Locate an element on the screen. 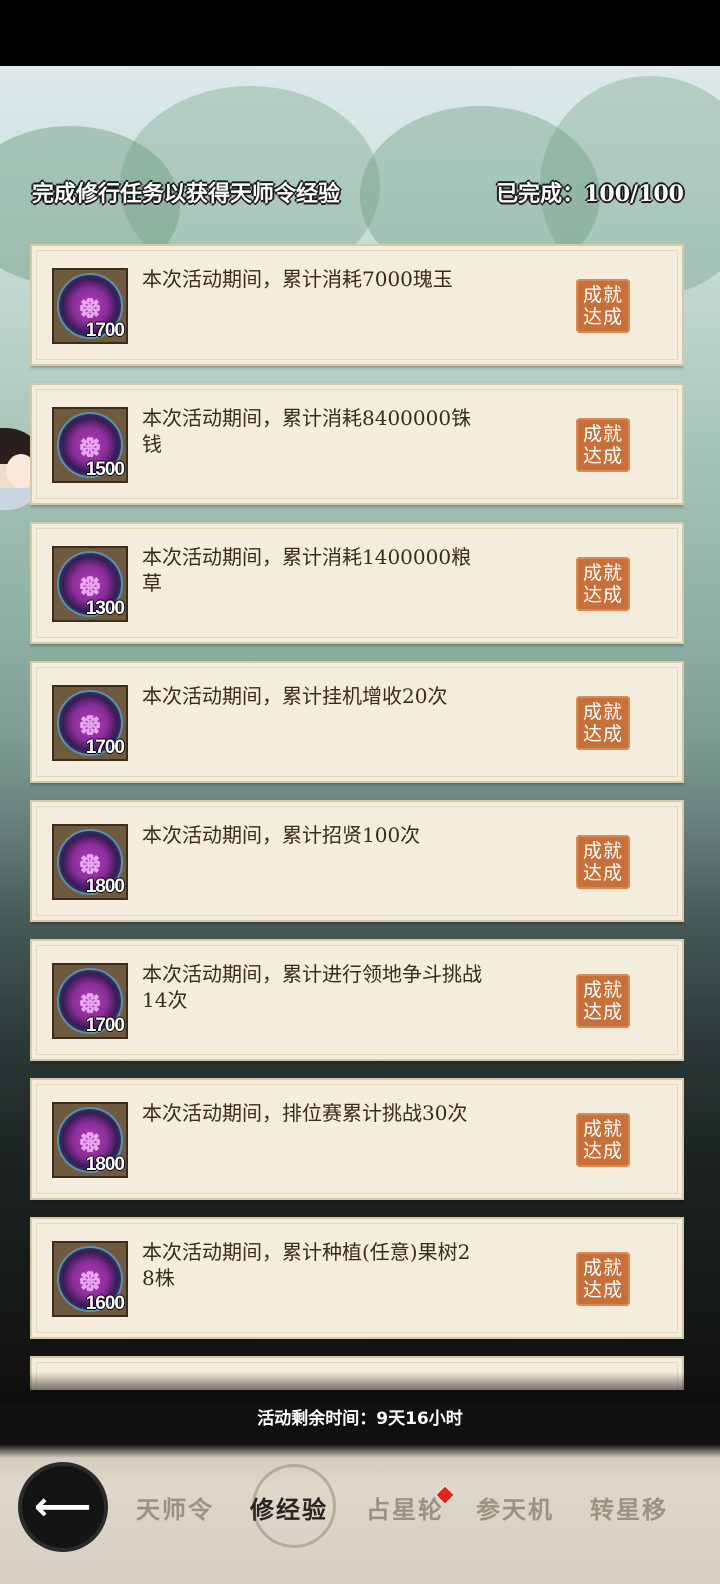 This screenshot has height=1584, width=720. task-card: ᪥ 1600 本次活动期间，累计种植(任意)果树28株 成就达成 is located at coordinates (357, 1278).